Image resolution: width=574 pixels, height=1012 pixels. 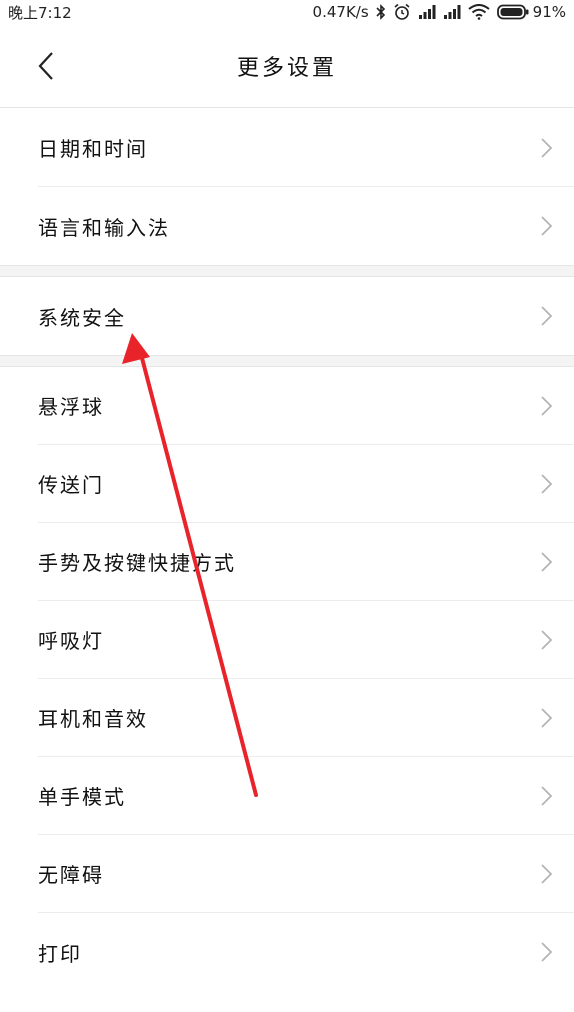 I want to click on settings-item-label: 语言和输入法, so click(x=104, y=227).